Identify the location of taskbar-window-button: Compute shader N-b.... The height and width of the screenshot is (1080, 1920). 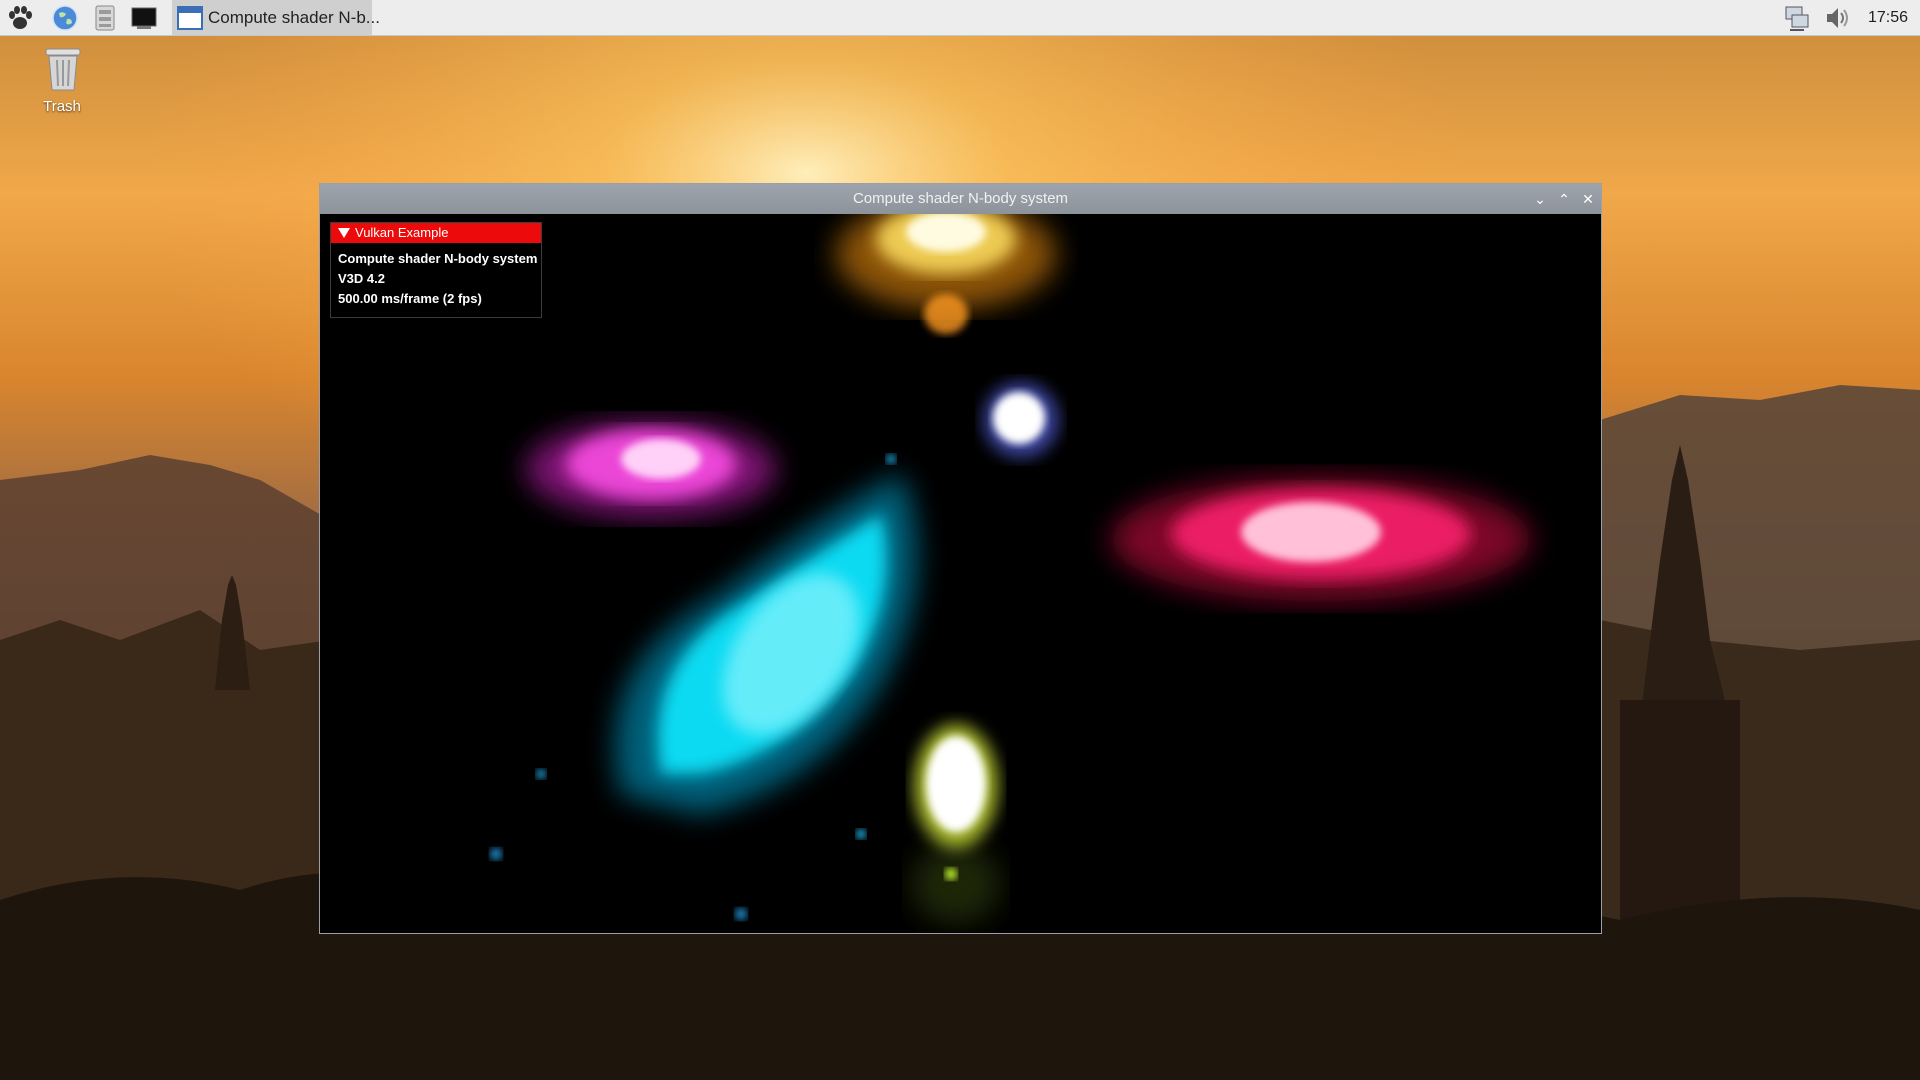
(276, 17).